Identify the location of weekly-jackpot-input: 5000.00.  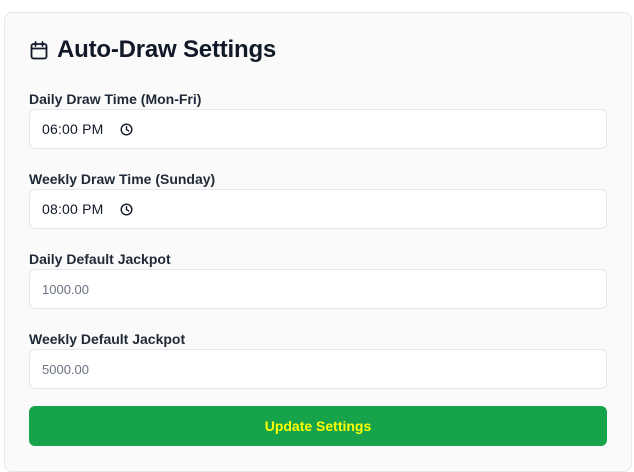
(318, 369).